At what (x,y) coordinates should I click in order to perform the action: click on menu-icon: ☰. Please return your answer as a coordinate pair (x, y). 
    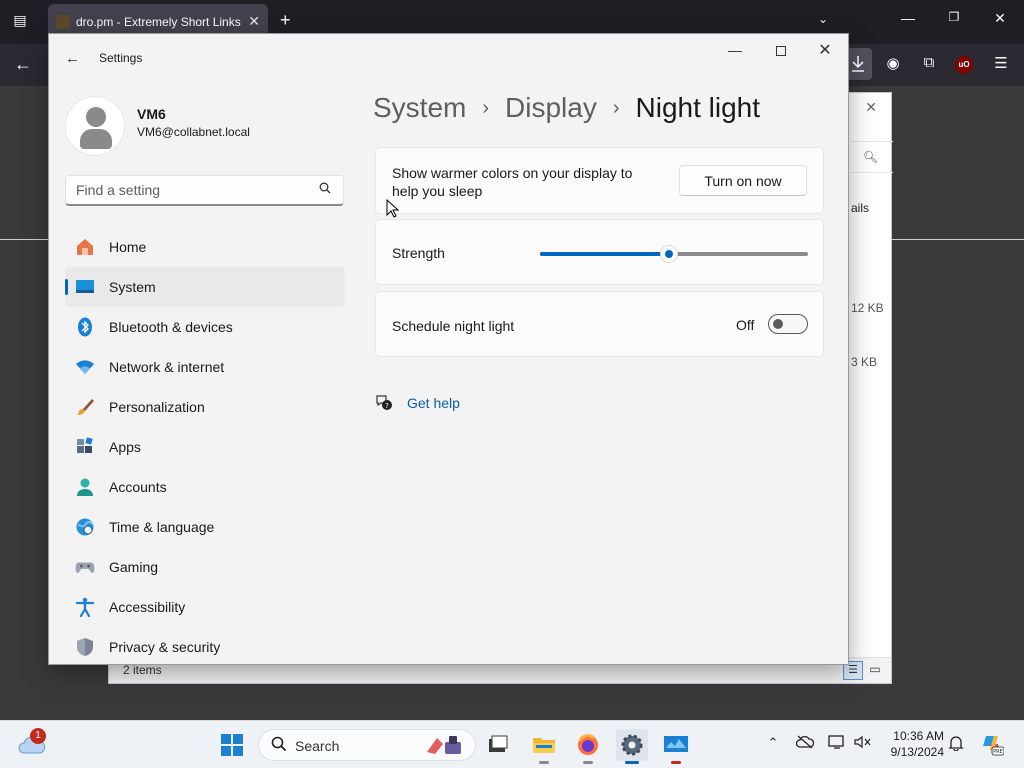
    Looking at the image, I should click on (1001, 65).